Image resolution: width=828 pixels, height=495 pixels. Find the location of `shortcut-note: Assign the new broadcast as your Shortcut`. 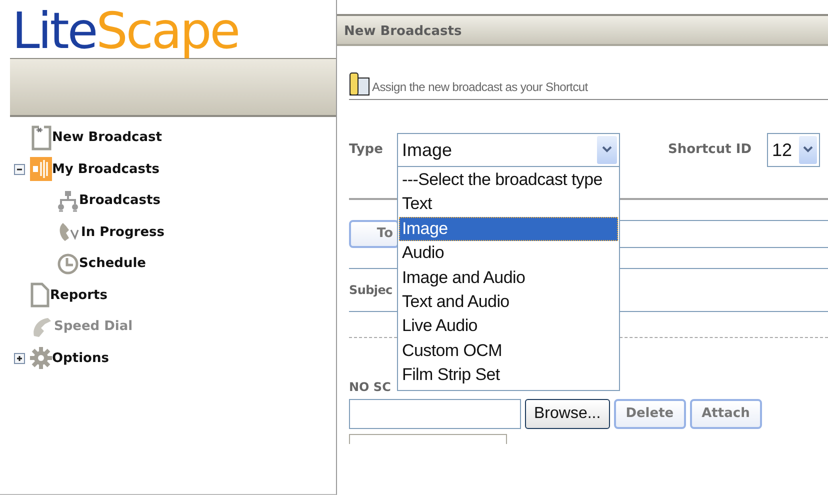

shortcut-note: Assign the new broadcast as your Shortcut is located at coordinates (480, 87).